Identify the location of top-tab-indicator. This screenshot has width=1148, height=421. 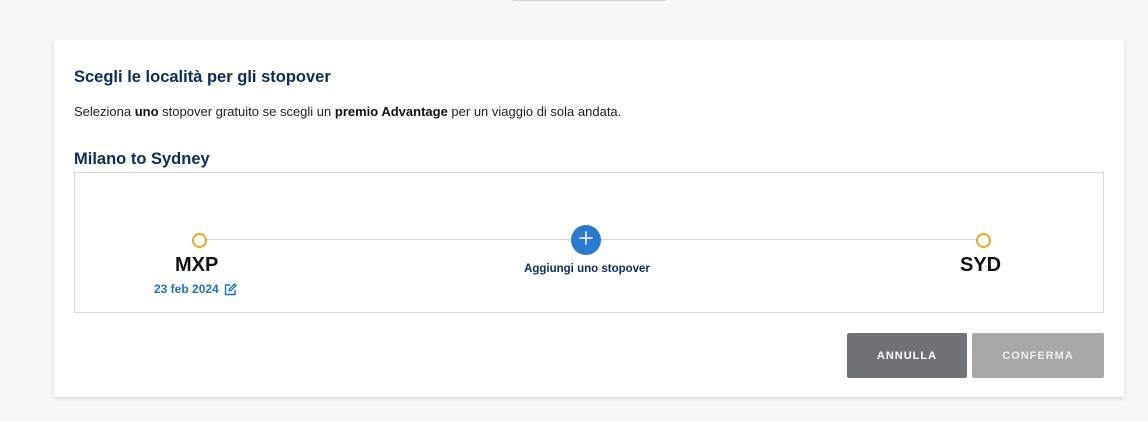
(589, 0).